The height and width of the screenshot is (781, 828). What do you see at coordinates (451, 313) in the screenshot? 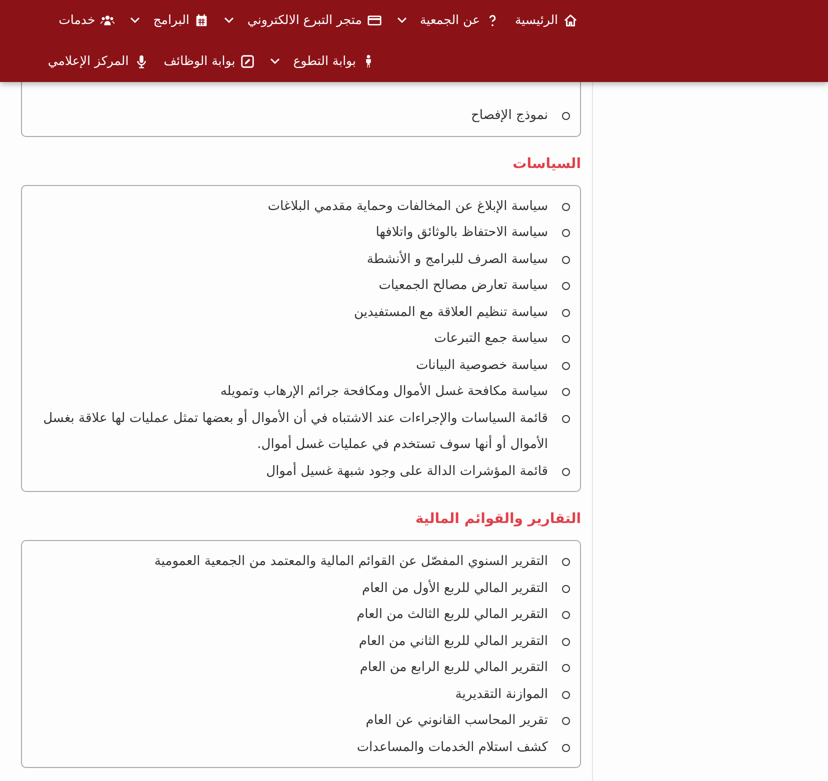
I see `document-link: سياسة تنظيم العلاقة مع المستفيدين` at bounding box center [451, 313].